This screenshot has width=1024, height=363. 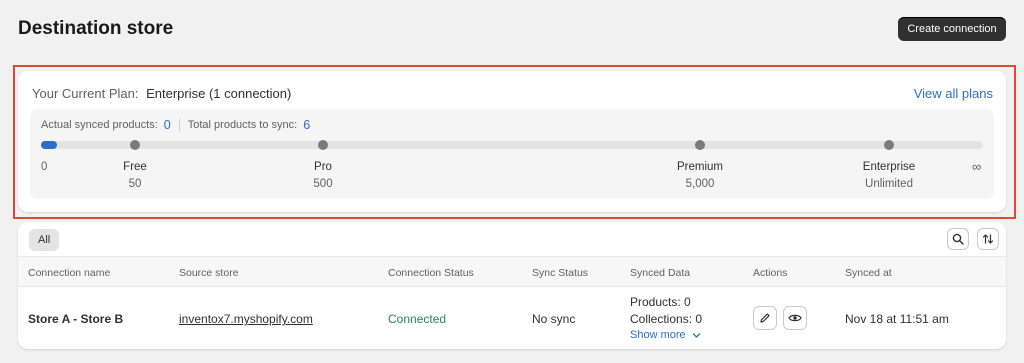 I want to click on tier-name-pro: Pro, so click(x=323, y=167).